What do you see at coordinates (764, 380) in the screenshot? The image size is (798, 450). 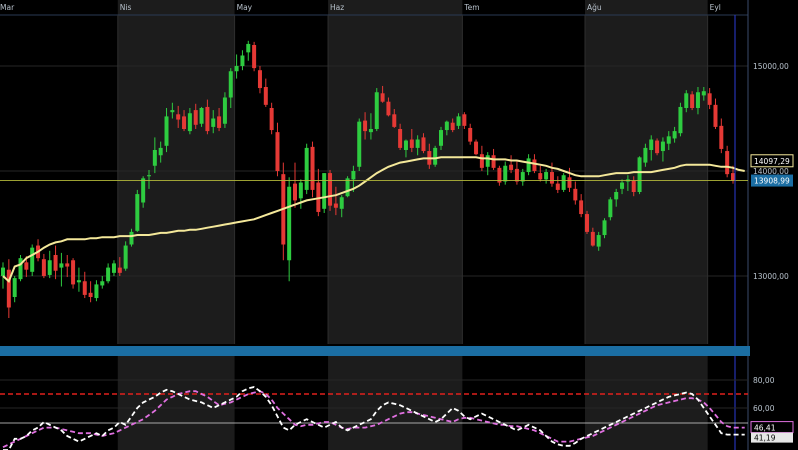 I see `osc-tick-label: 80,00` at bounding box center [764, 380].